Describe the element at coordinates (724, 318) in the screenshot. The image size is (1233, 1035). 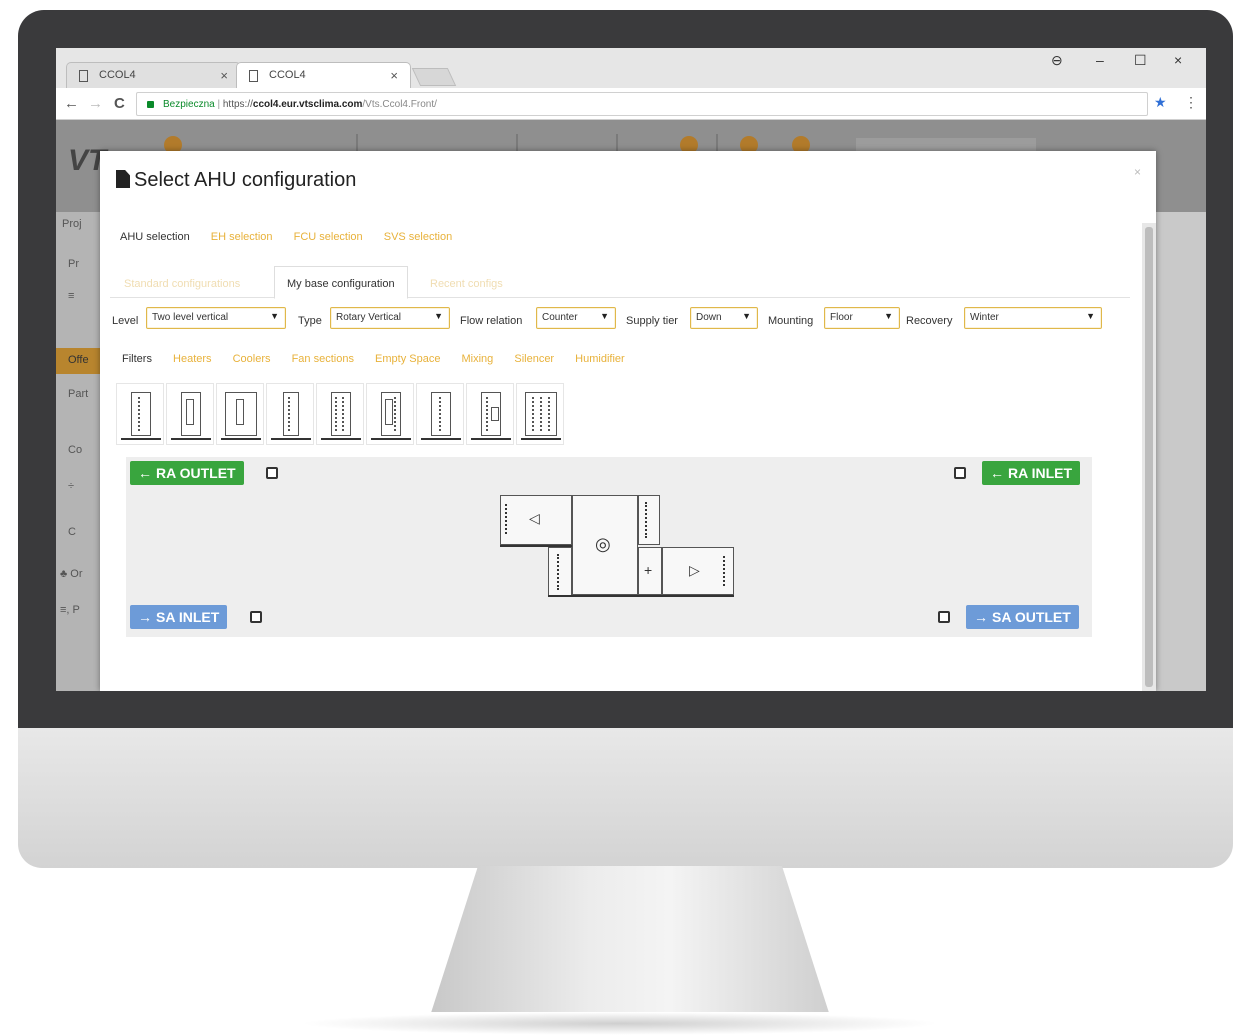
I see `supply-tier-select: Down ▼` at that location.